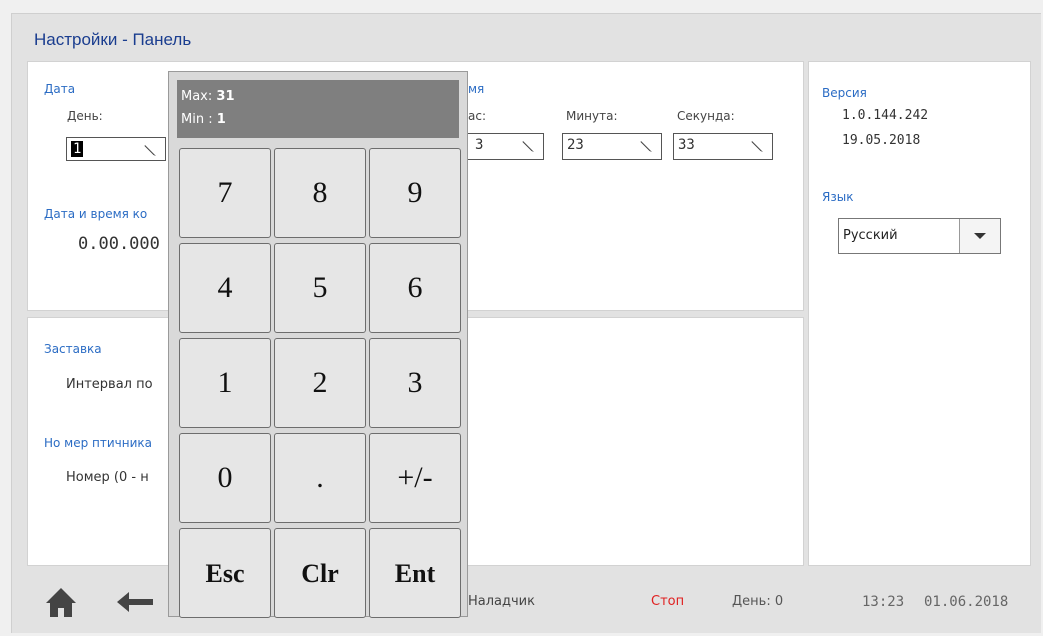 This screenshot has width=1043, height=636. What do you see at coordinates (73, 349) in the screenshot?
I see `screensaver-label: Заставка` at bounding box center [73, 349].